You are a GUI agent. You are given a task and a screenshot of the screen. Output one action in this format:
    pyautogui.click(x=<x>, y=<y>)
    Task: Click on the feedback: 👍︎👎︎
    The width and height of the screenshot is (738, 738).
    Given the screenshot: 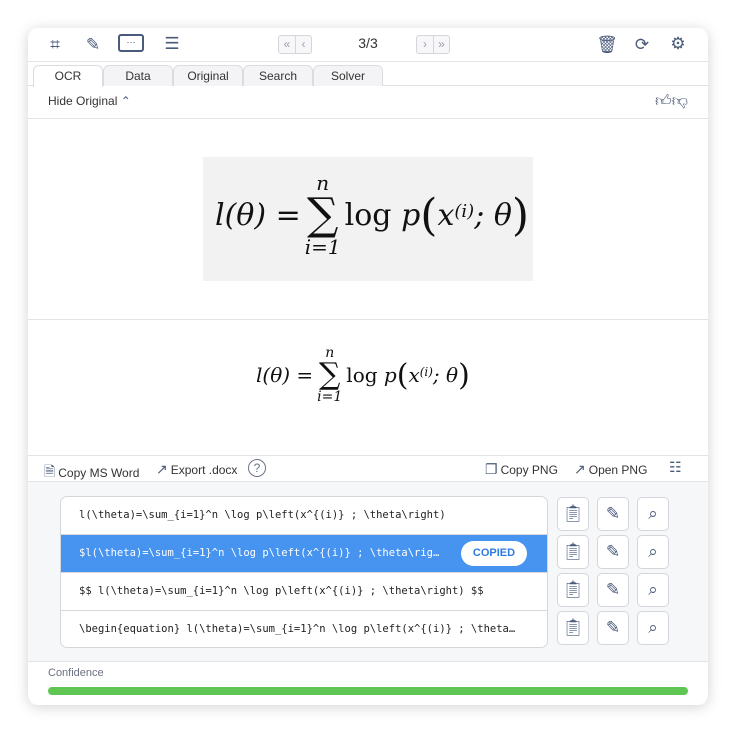 What is the action you would take?
    pyautogui.click(x=671, y=101)
    